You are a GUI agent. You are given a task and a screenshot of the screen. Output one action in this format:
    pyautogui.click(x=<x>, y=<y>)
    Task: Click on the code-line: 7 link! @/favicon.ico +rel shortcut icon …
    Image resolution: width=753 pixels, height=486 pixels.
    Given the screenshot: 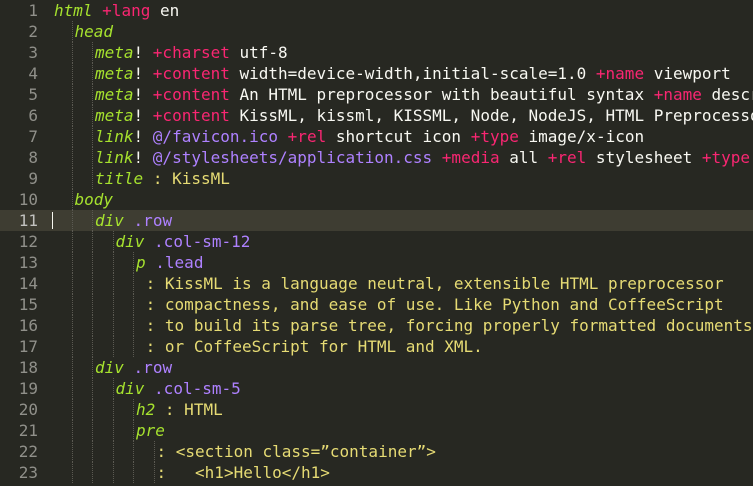 What is the action you would take?
    pyautogui.click(x=376, y=136)
    